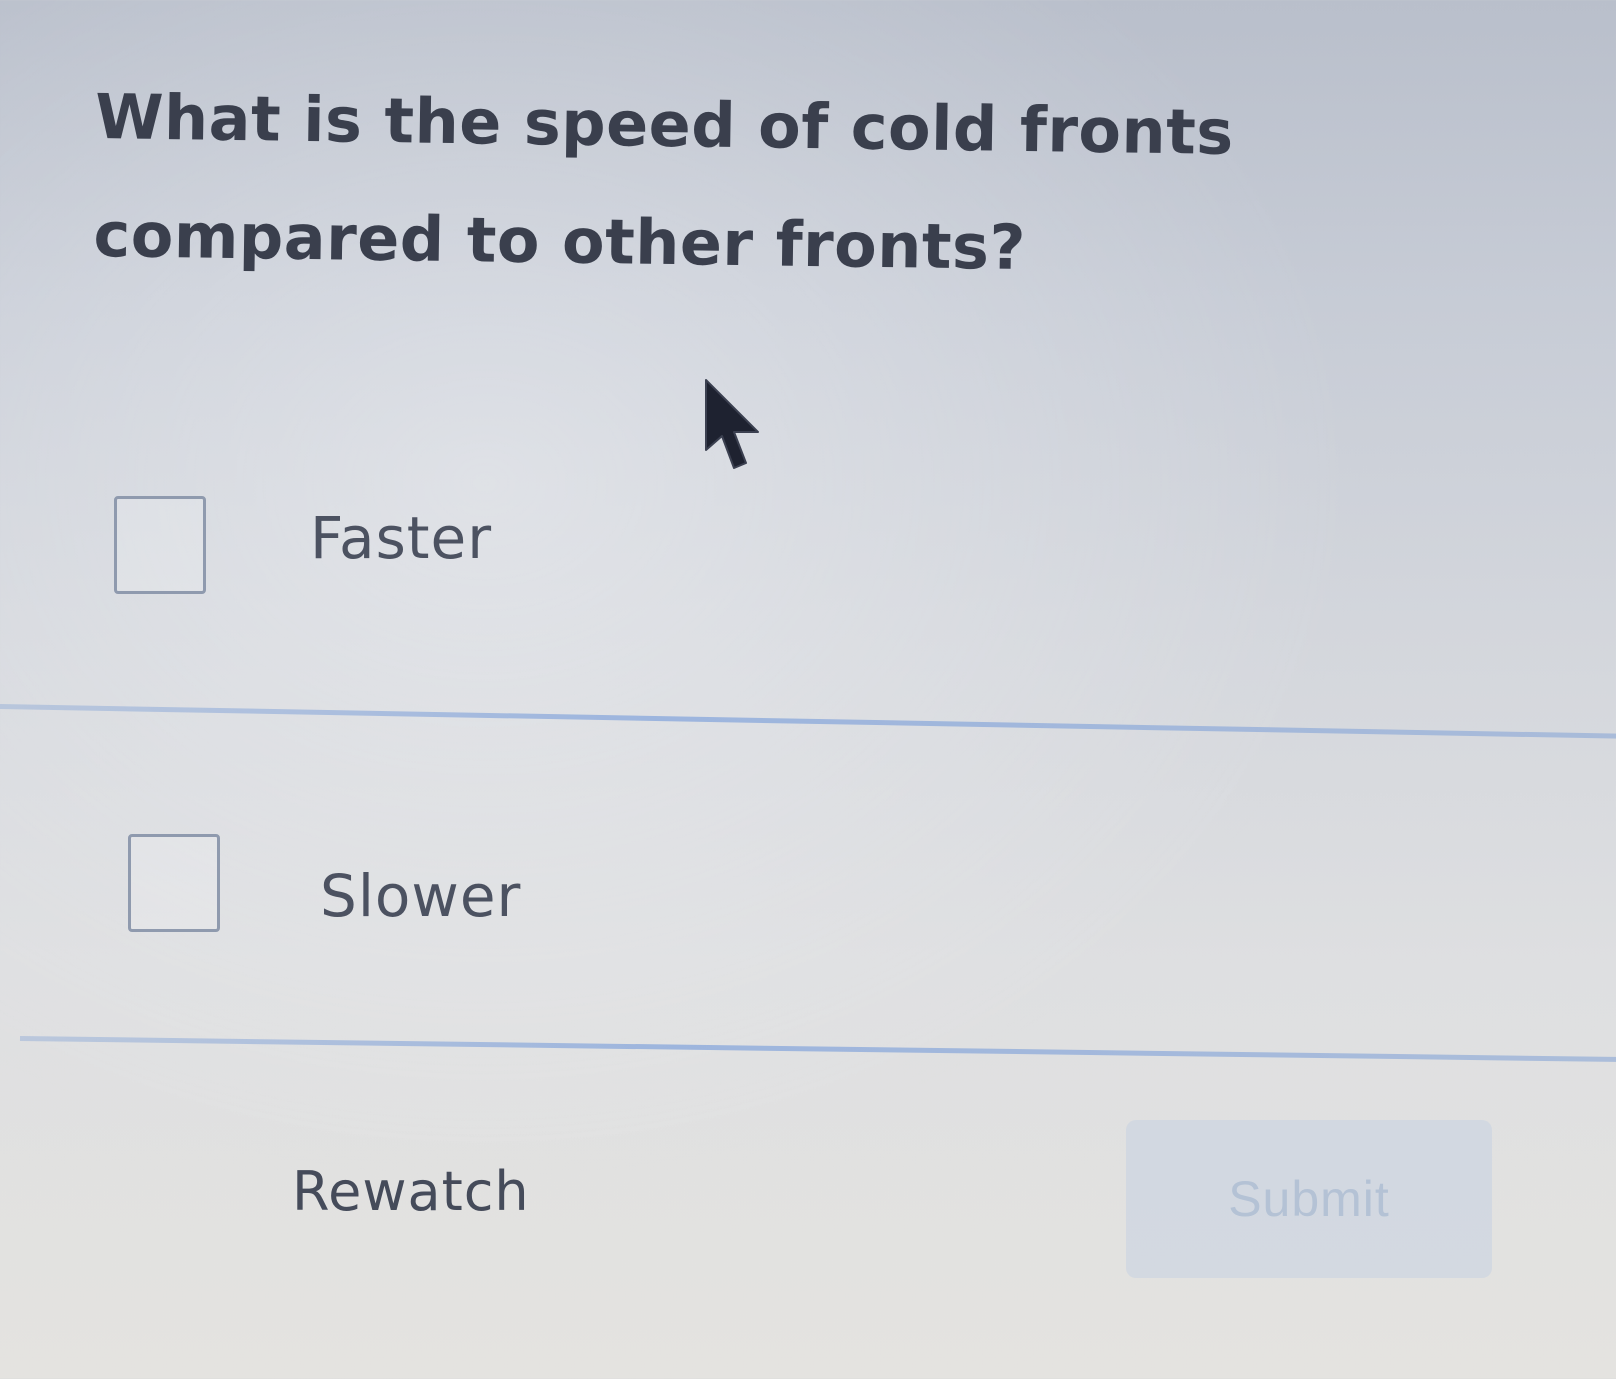  Describe the element at coordinates (732, 424) in the screenshot. I see `mouse-pointer-icon` at that location.